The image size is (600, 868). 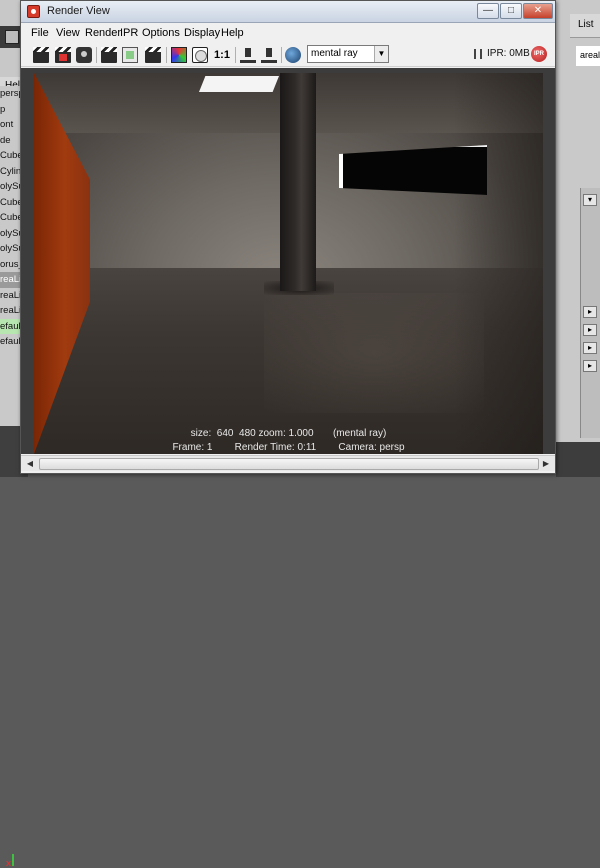 What do you see at coordinates (239, 84) in the screenshot?
I see `render-skylight` at bounding box center [239, 84].